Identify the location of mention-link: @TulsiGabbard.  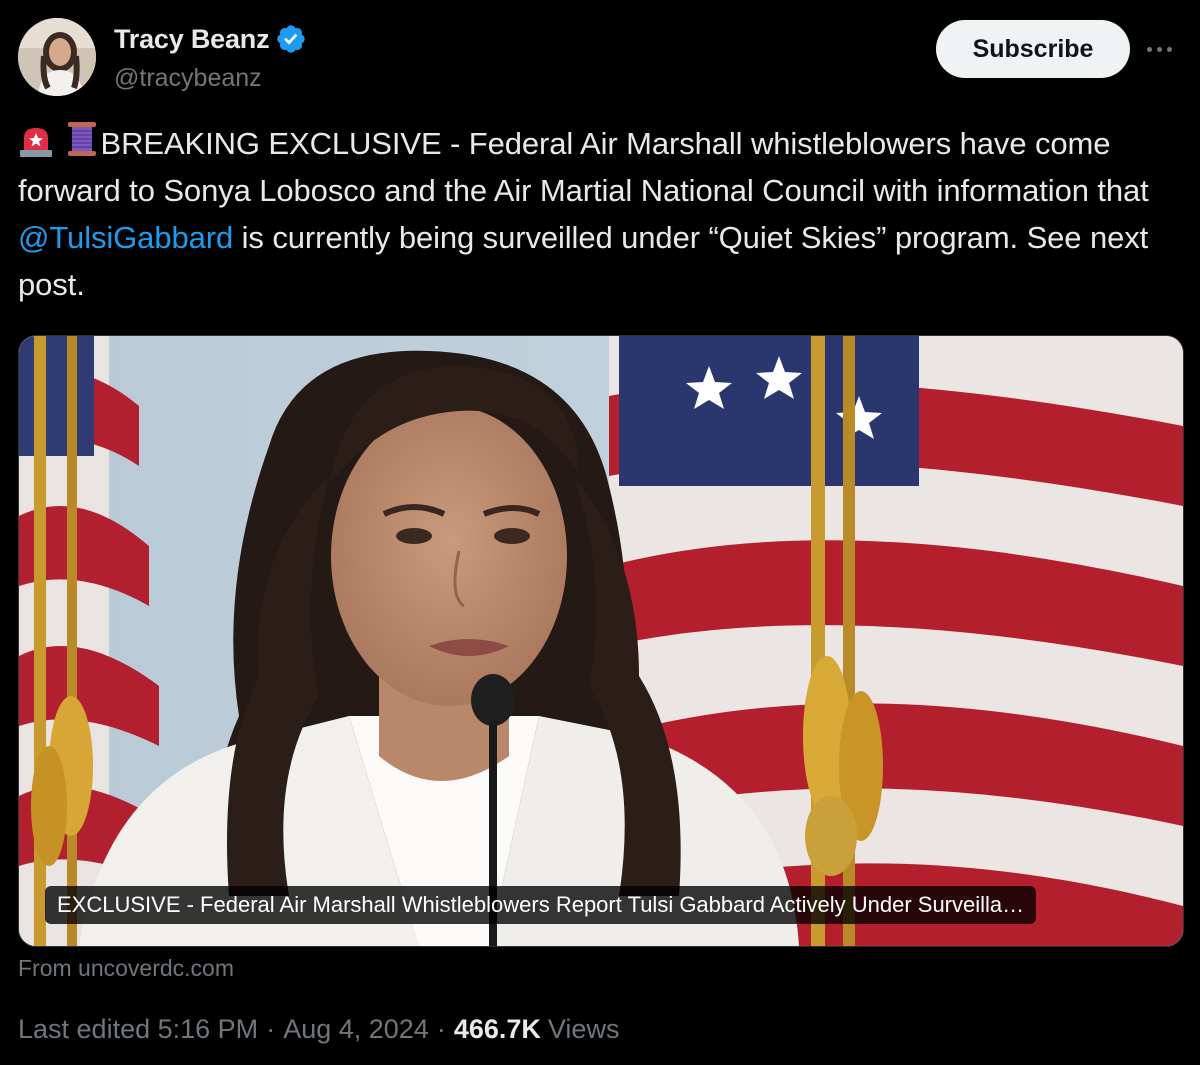
(125, 237).